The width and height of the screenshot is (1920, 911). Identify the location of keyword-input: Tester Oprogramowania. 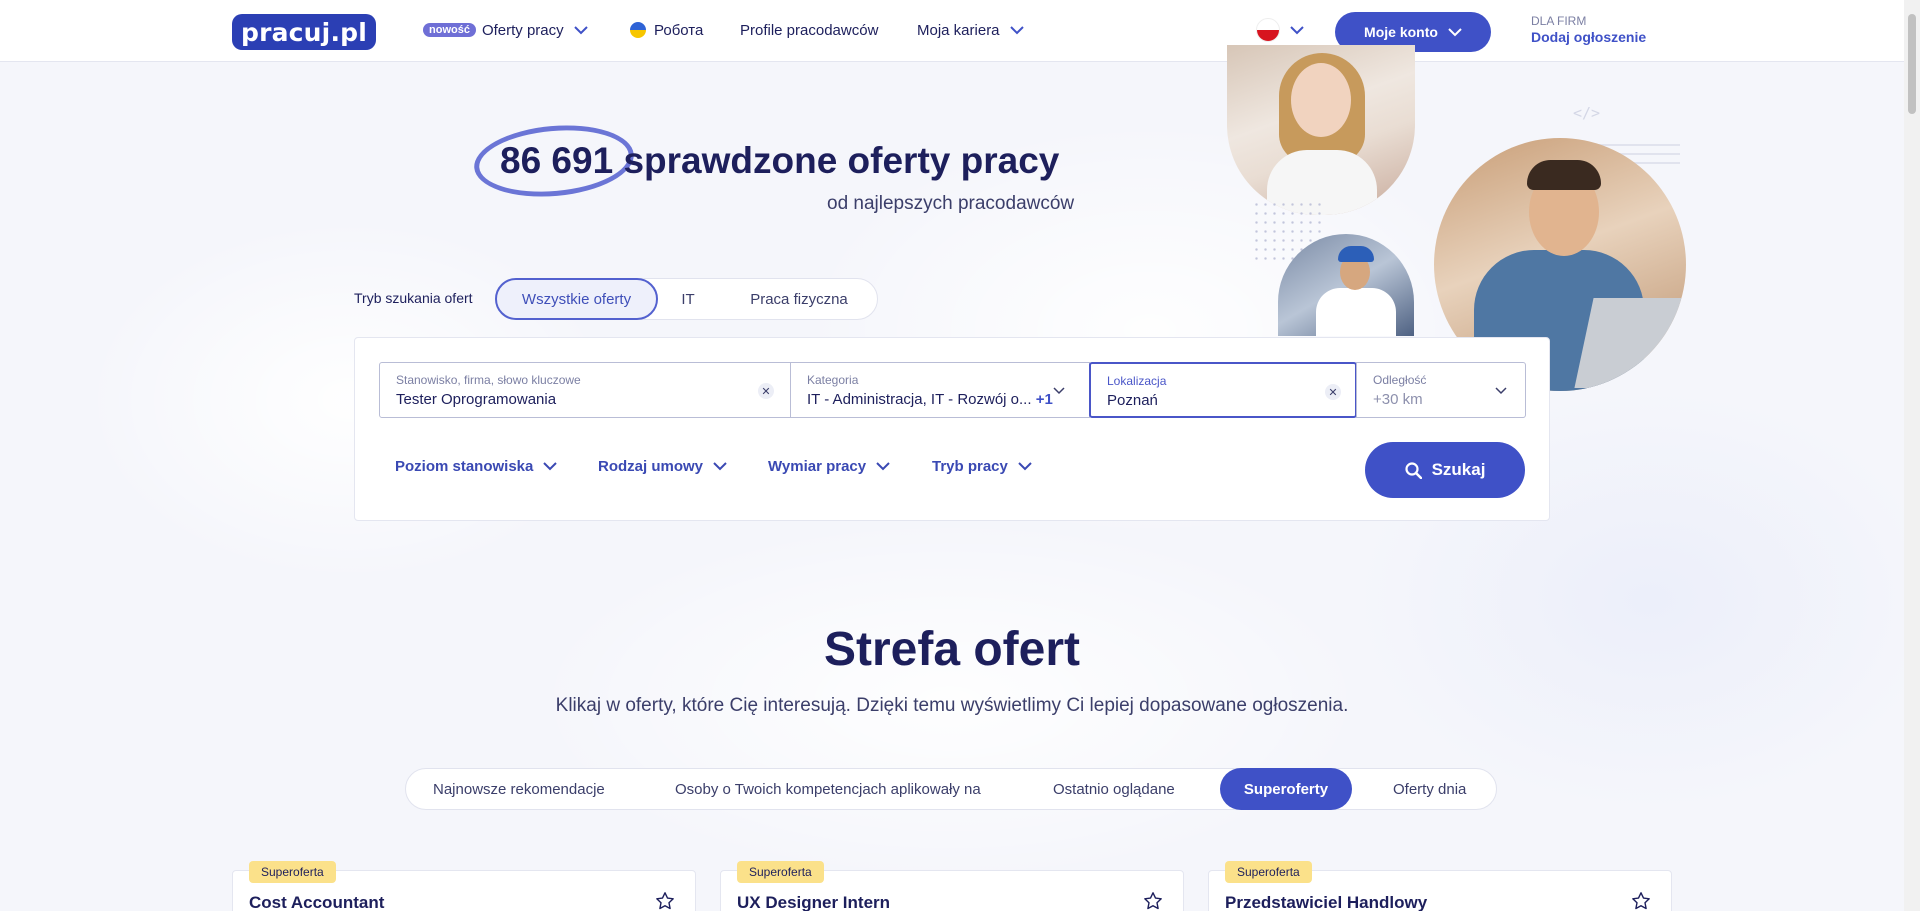
(476, 399).